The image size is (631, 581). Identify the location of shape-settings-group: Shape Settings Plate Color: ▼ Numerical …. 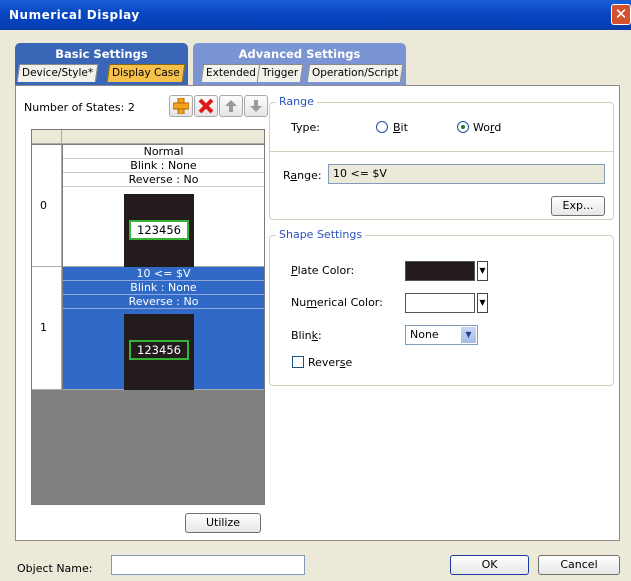
(441, 307).